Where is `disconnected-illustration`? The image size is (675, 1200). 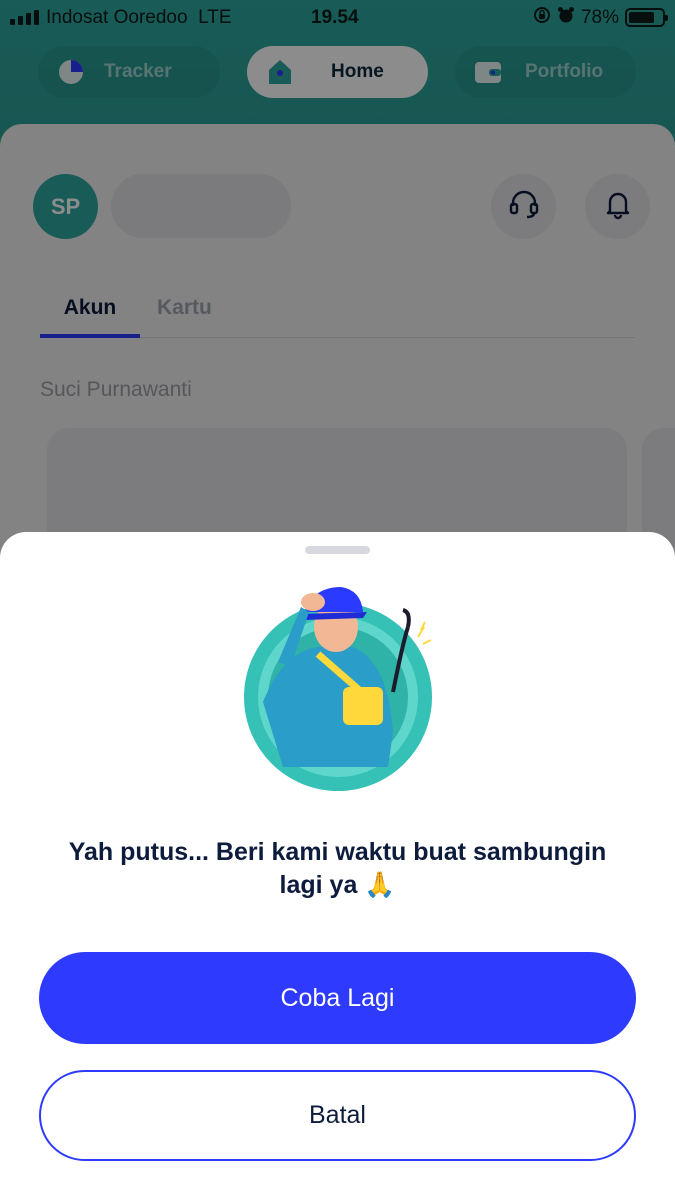 disconnected-illustration is located at coordinates (338, 687).